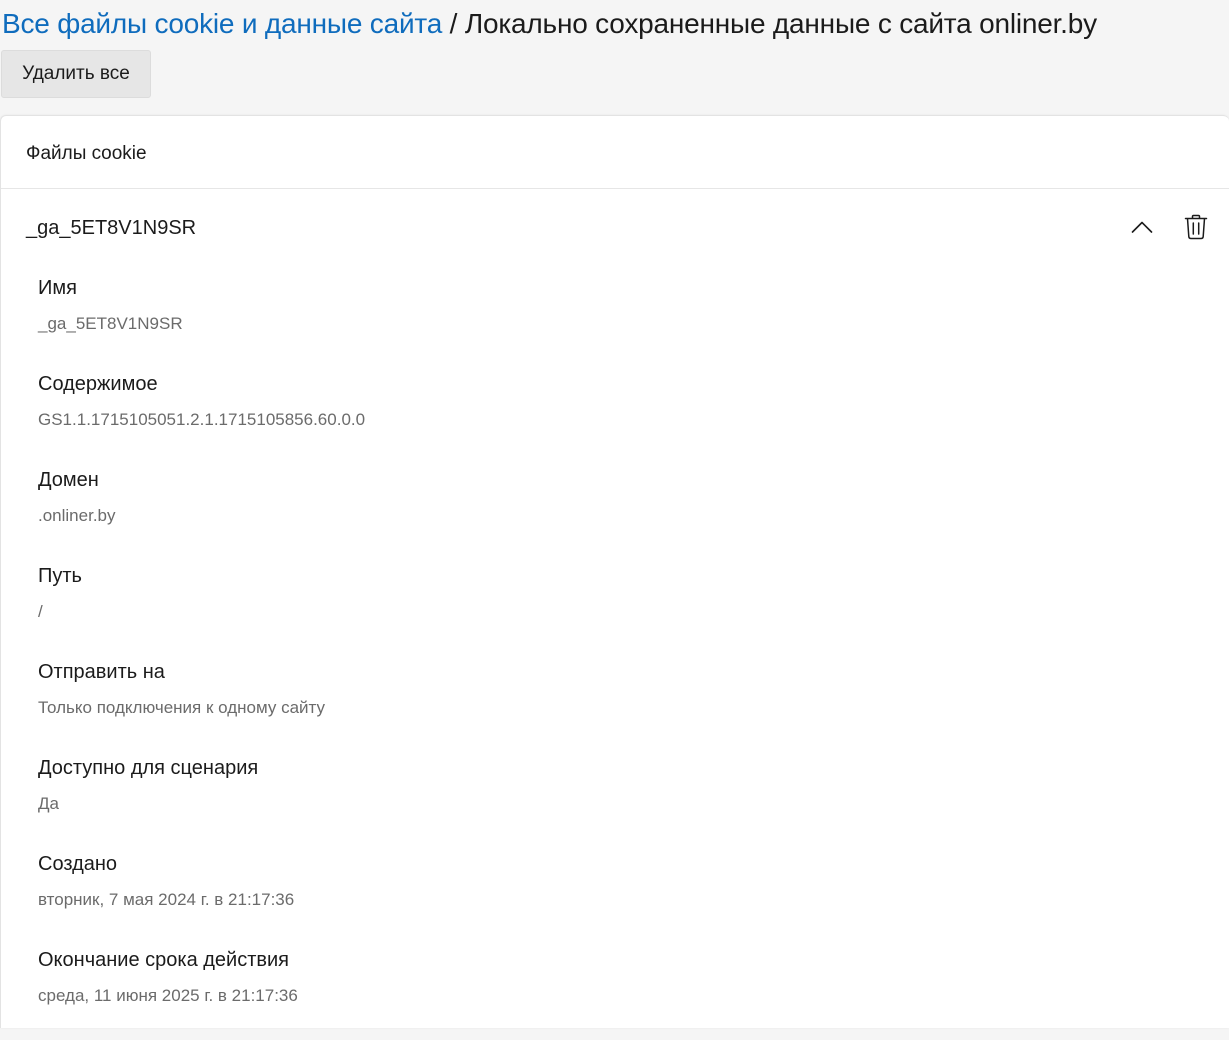 The height and width of the screenshot is (1040, 1229). What do you see at coordinates (78, 864) in the screenshot?
I see `field-label: Создано` at bounding box center [78, 864].